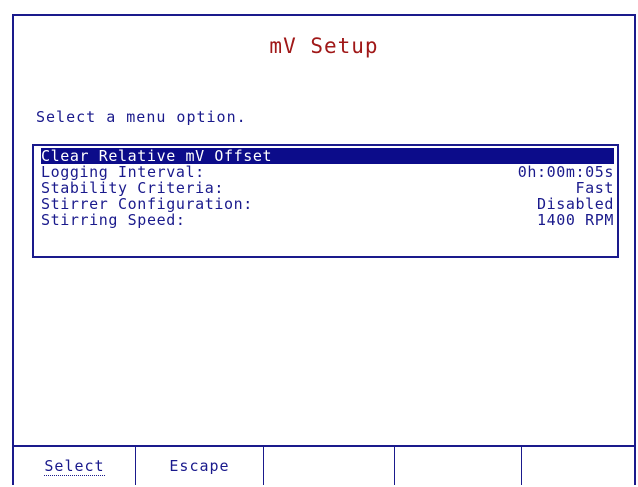 This screenshot has width=638, height=487. Describe the element at coordinates (575, 220) in the screenshot. I see `menu-item-value: 1400 RPM` at that location.